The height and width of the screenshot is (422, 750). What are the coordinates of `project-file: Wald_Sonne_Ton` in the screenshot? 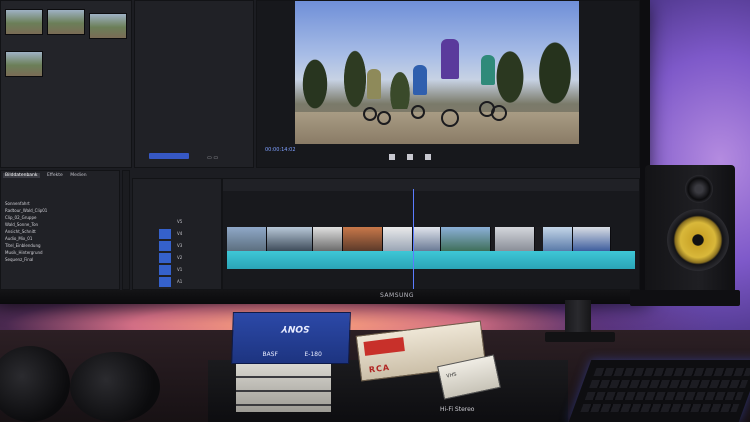 It's located at (22, 224).